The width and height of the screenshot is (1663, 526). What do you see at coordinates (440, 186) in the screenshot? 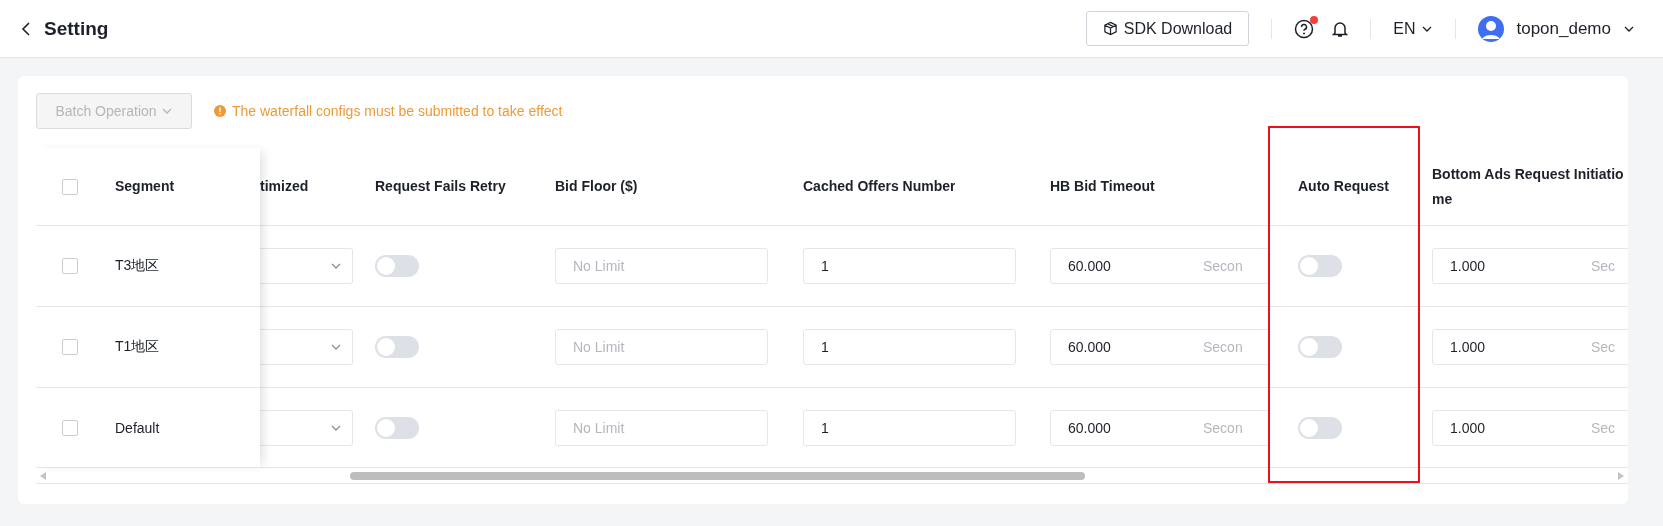
I see `column-header: Request Fails Retry` at bounding box center [440, 186].